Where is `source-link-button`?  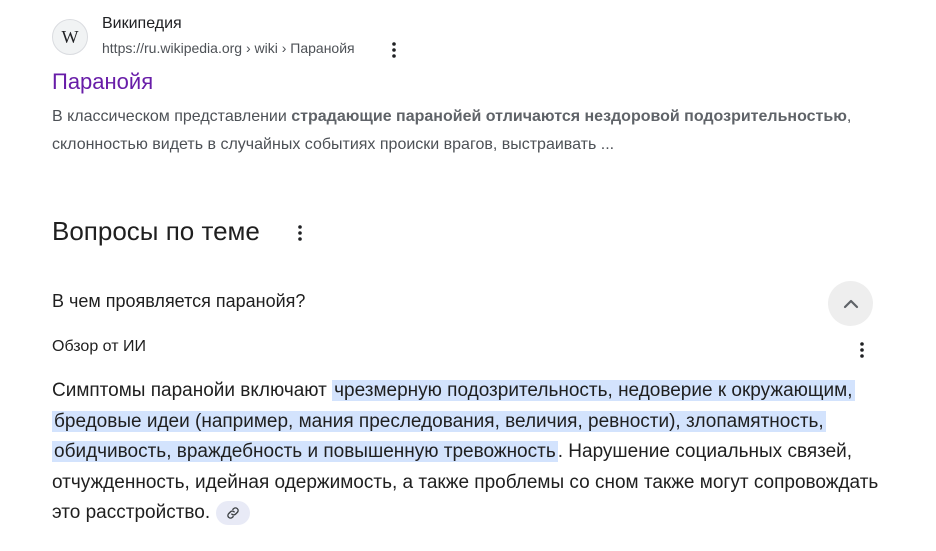
source-link-button is located at coordinates (233, 512).